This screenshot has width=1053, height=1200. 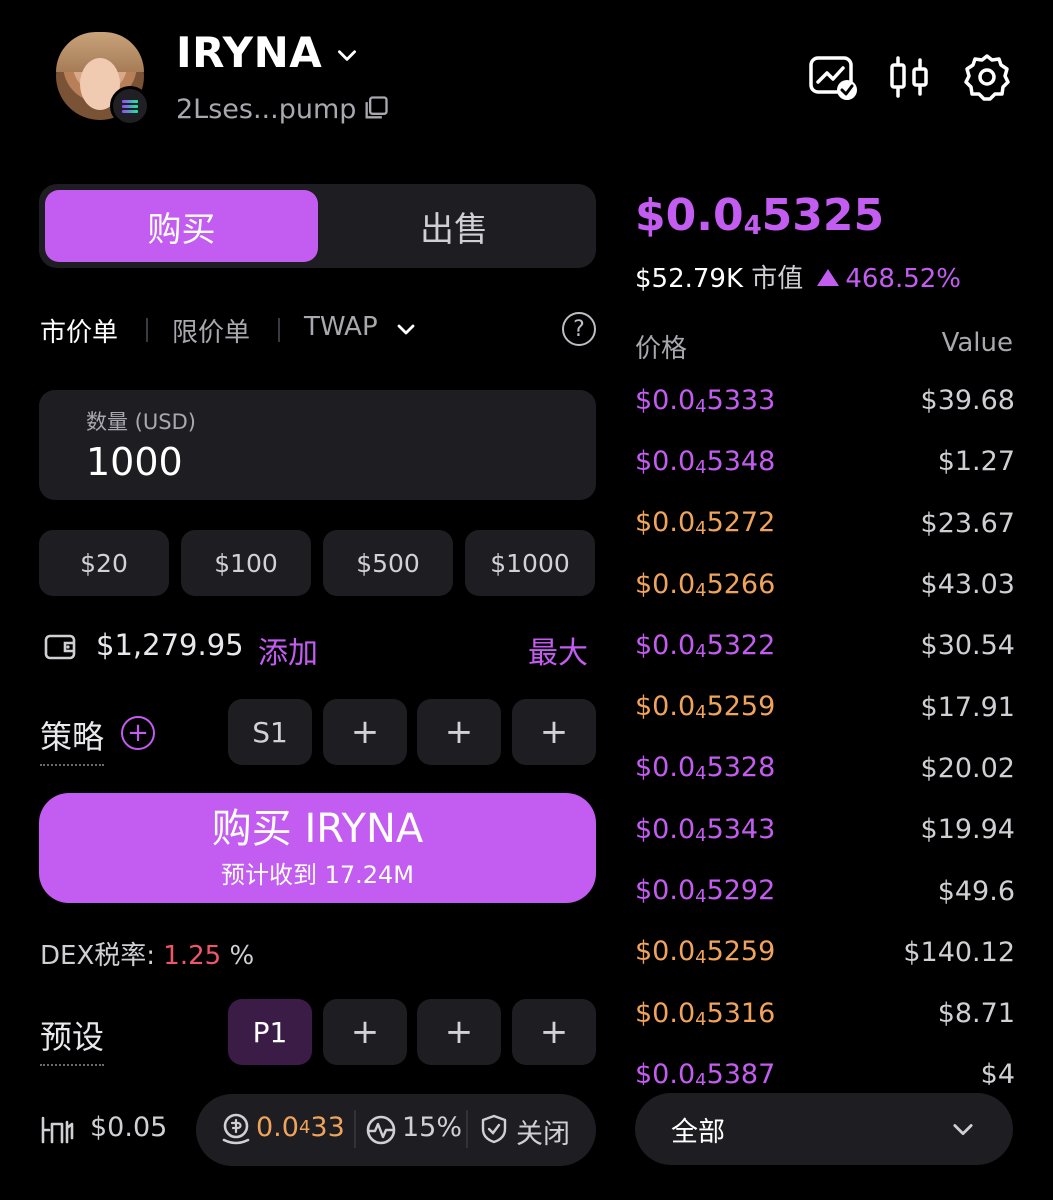 I want to click on buy-button-label: 购买 IRYNA, so click(x=317, y=828).